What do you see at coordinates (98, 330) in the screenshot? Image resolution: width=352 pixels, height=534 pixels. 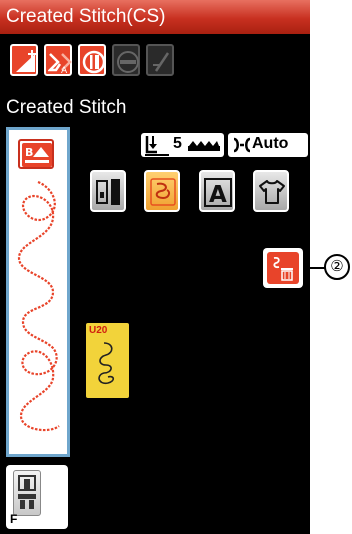 I see `stitch-tile-code: U20` at bounding box center [98, 330].